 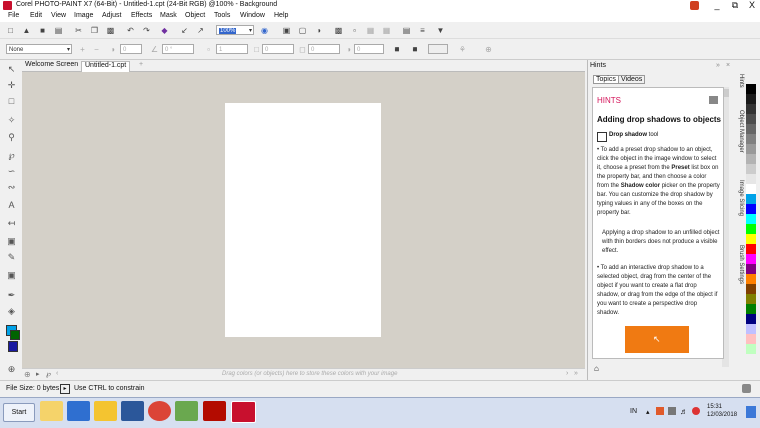 I want to click on collapse-docker-icon: », so click(x=718, y=65).